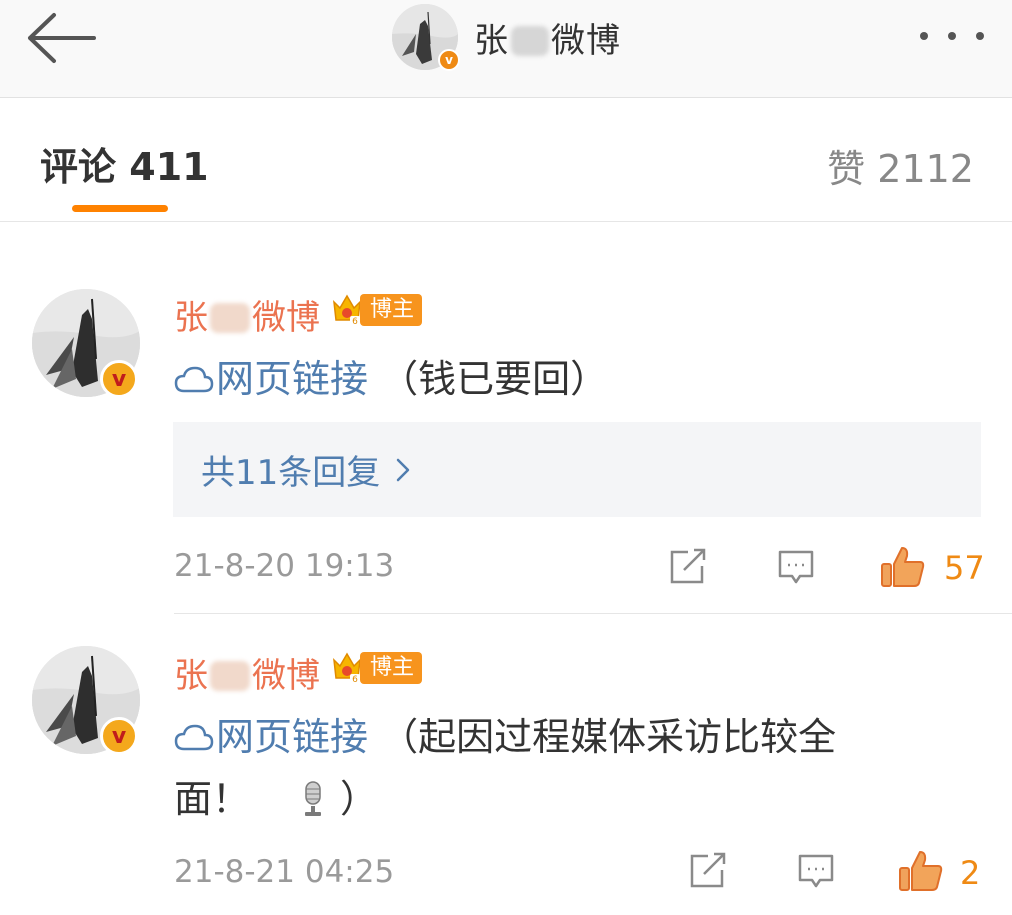 This screenshot has width=1012, height=915. What do you see at coordinates (964, 568) in the screenshot?
I see `like-count: 57` at bounding box center [964, 568].